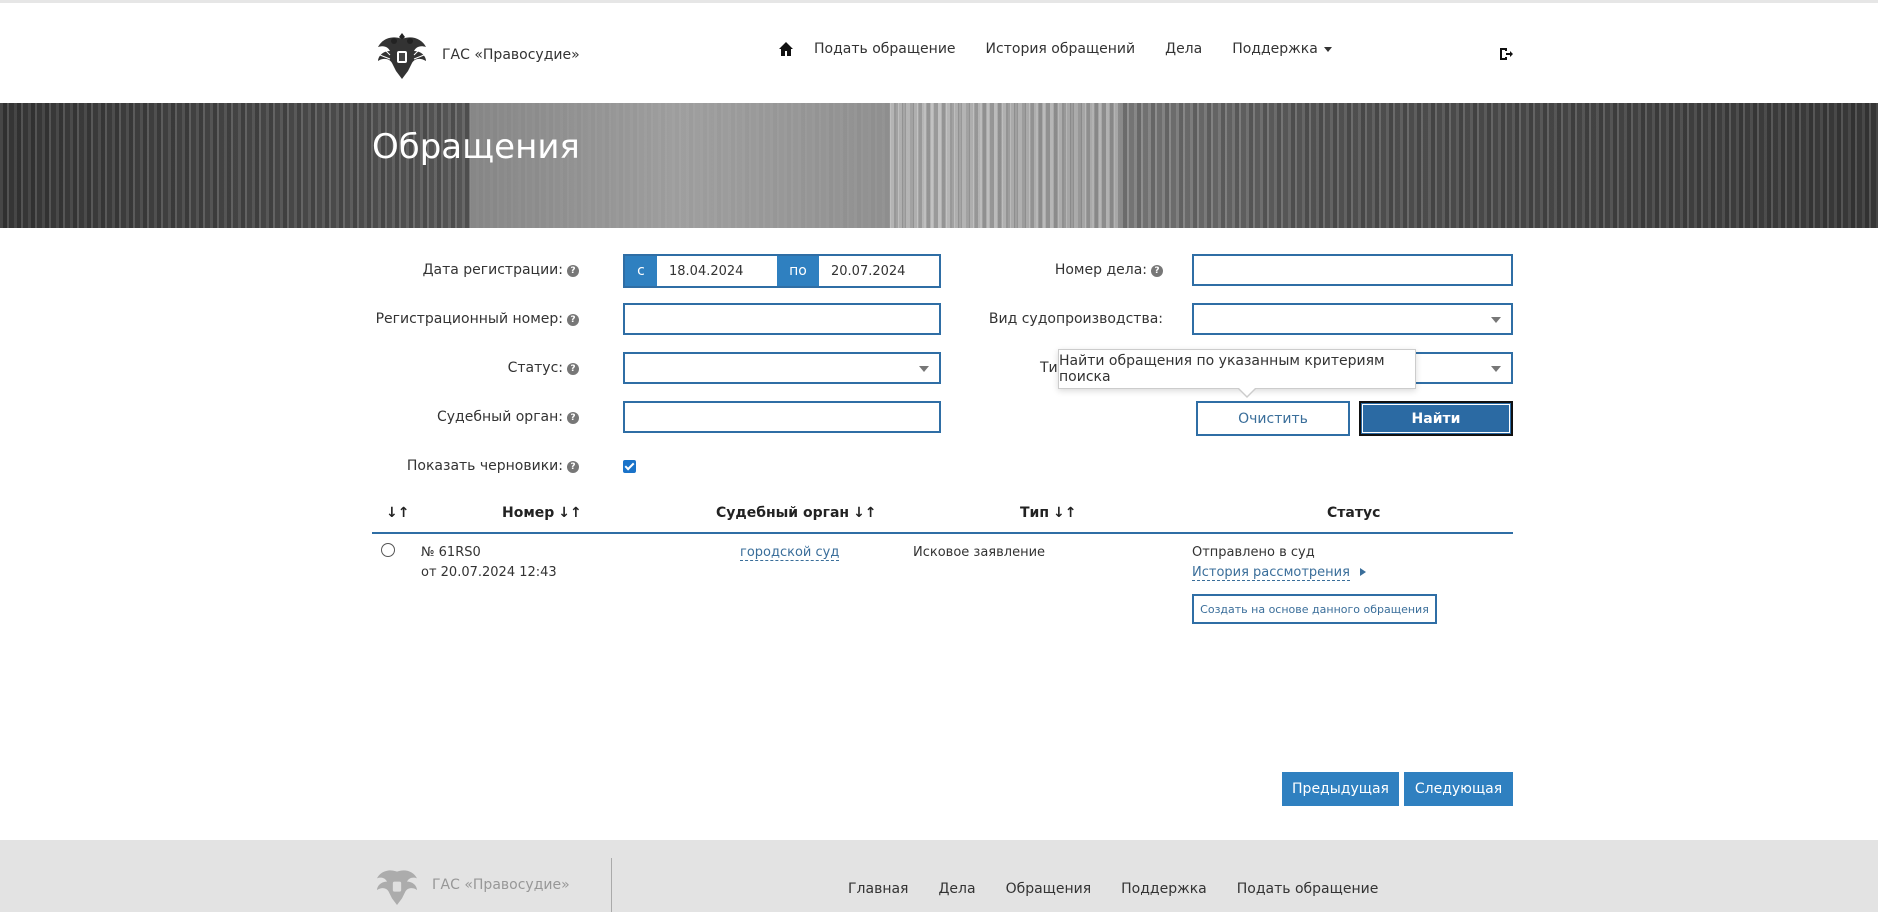 The width and height of the screenshot is (1878, 912). I want to click on row-status: Отправлено в суд, so click(1253, 552).